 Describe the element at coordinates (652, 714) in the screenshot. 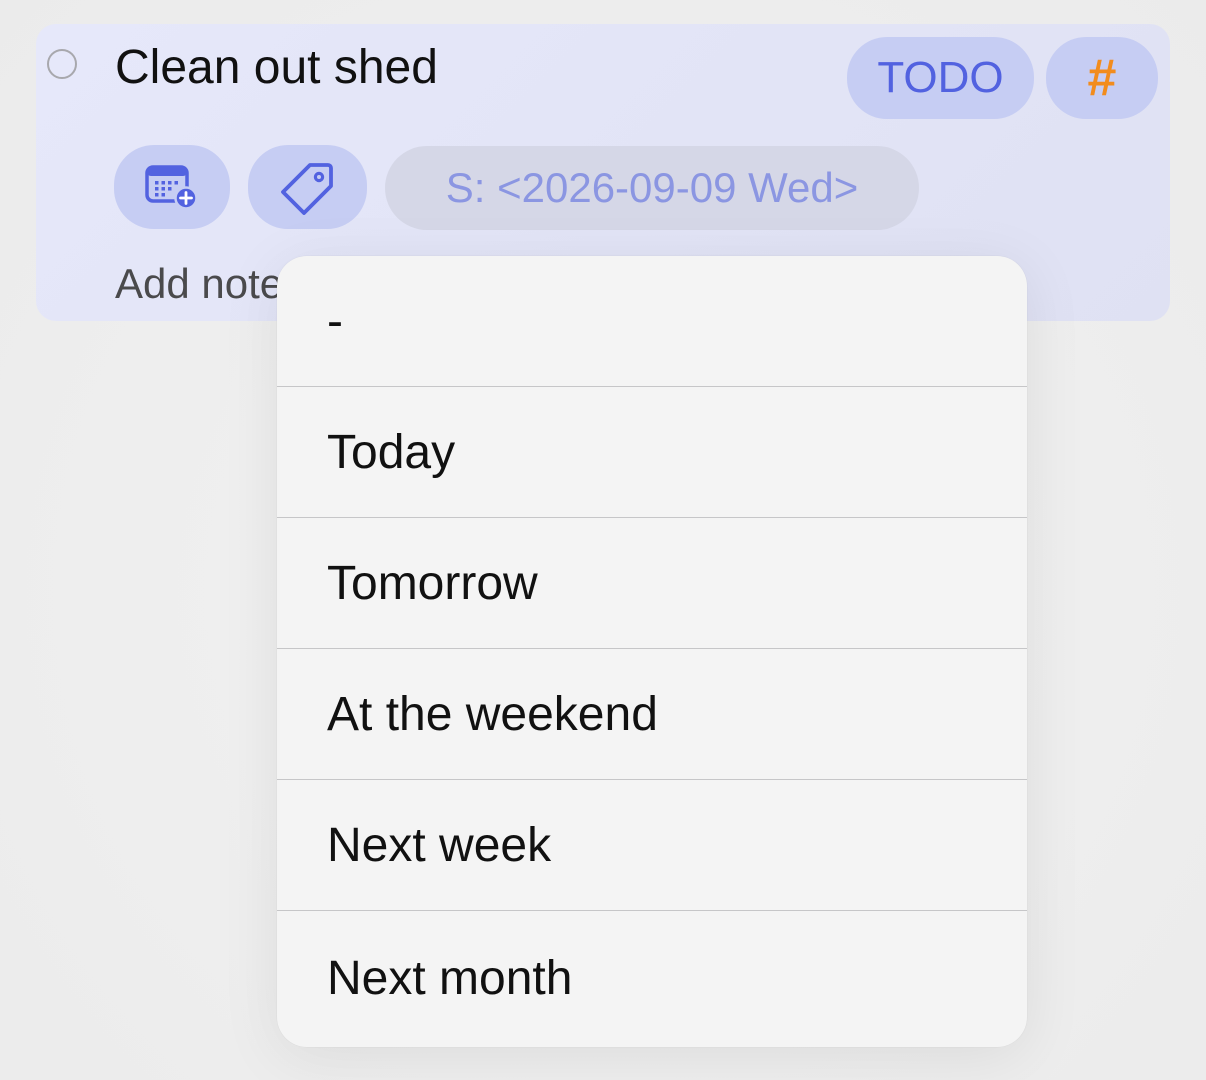

I see `menu-item-weekend: At the weekend` at that location.